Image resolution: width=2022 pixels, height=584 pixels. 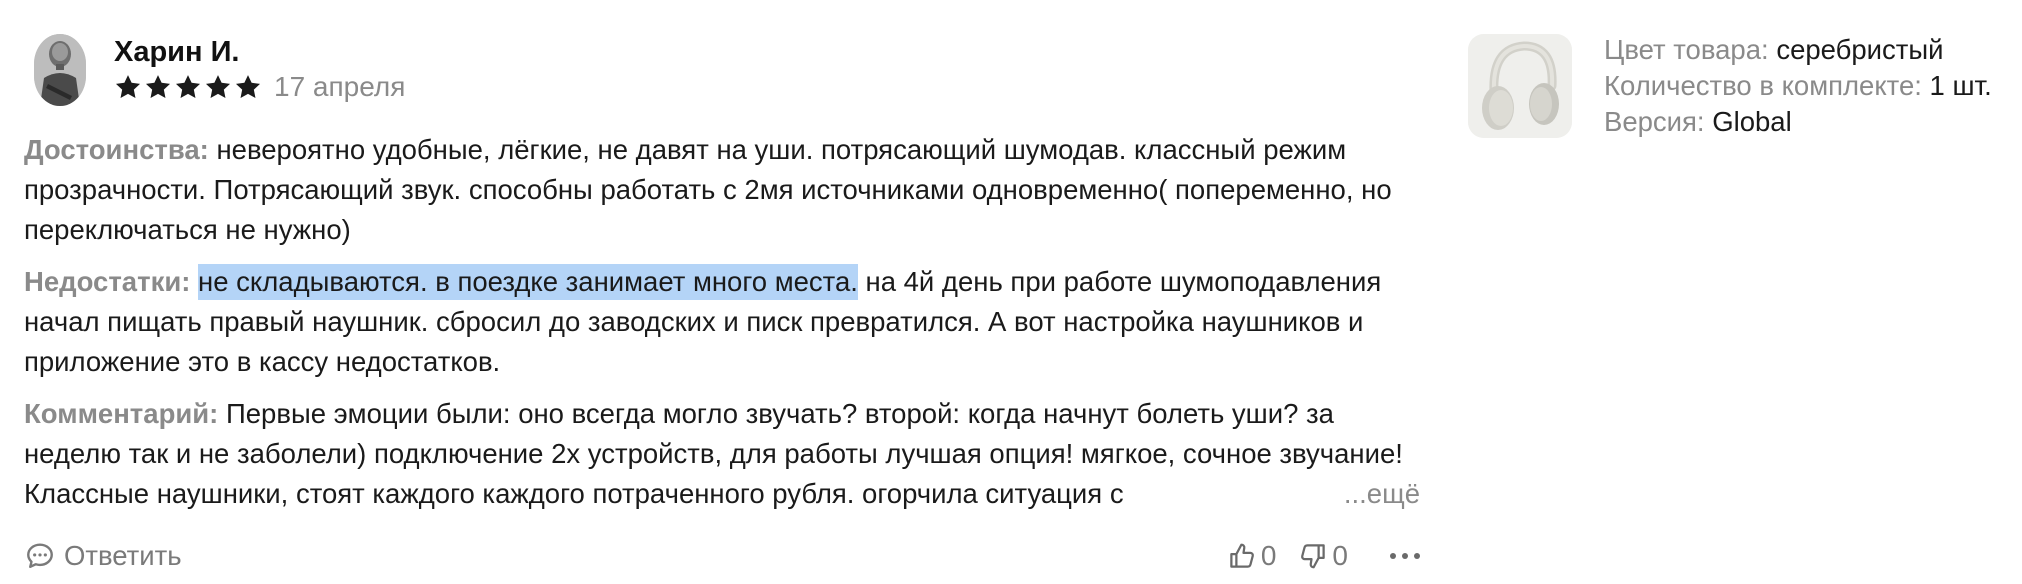 What do you see at coordinates (40, 555) in the screenshot?
I see `reply-bubble-icon` at bounding box center [40, 555].